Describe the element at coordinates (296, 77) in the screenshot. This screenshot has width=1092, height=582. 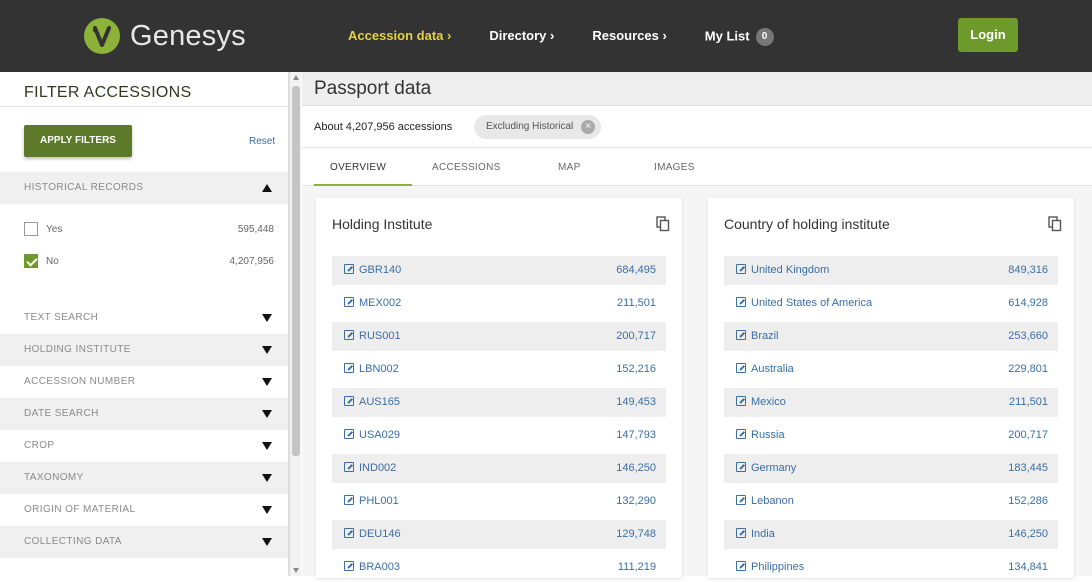
I see `scroll-up-icon` at that location.